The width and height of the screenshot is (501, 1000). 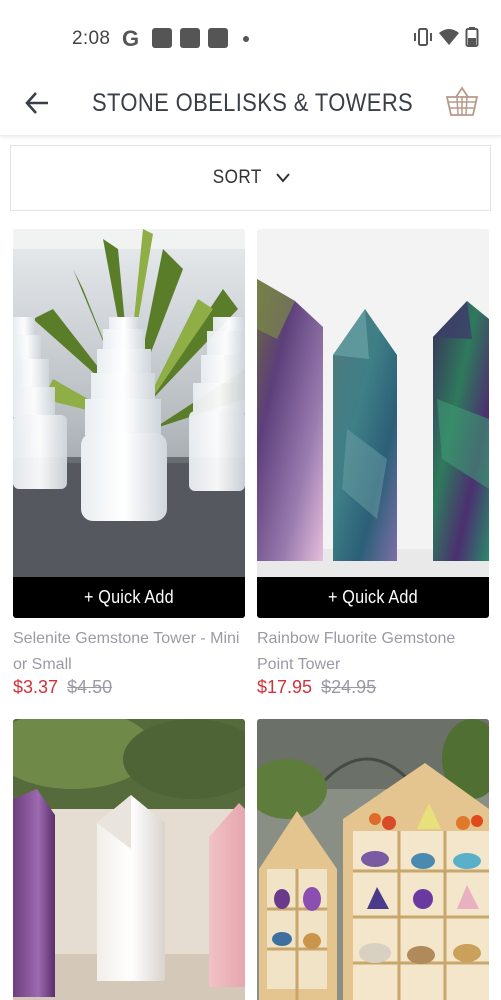 I want to click on status-bar: 2:08 G, so click(x=250, y=39).